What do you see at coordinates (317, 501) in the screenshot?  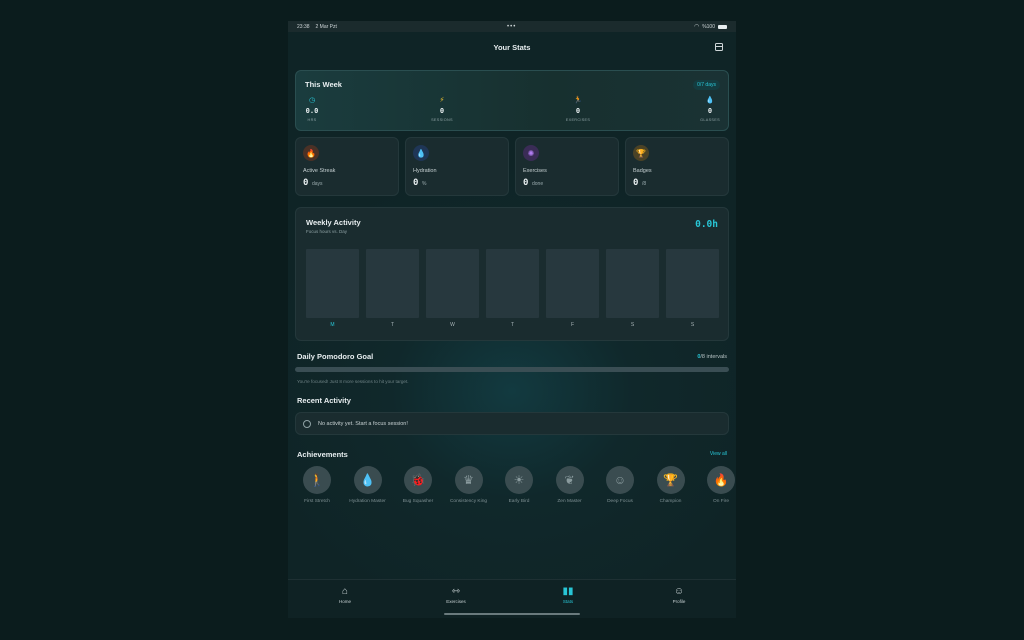 I see `achievement-name: First Stretch` at bounding box center [317, 501].